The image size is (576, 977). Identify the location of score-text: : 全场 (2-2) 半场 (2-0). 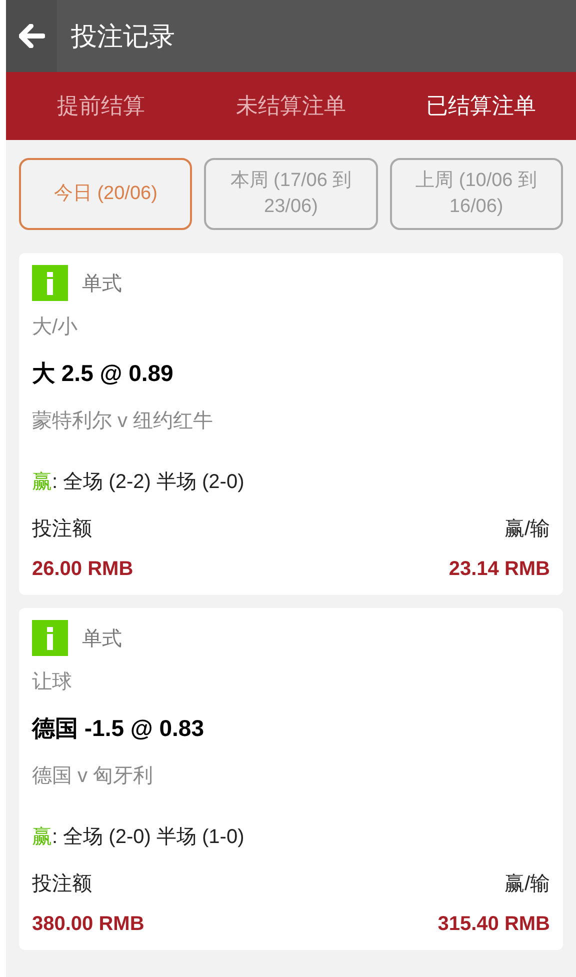
(148, 482).